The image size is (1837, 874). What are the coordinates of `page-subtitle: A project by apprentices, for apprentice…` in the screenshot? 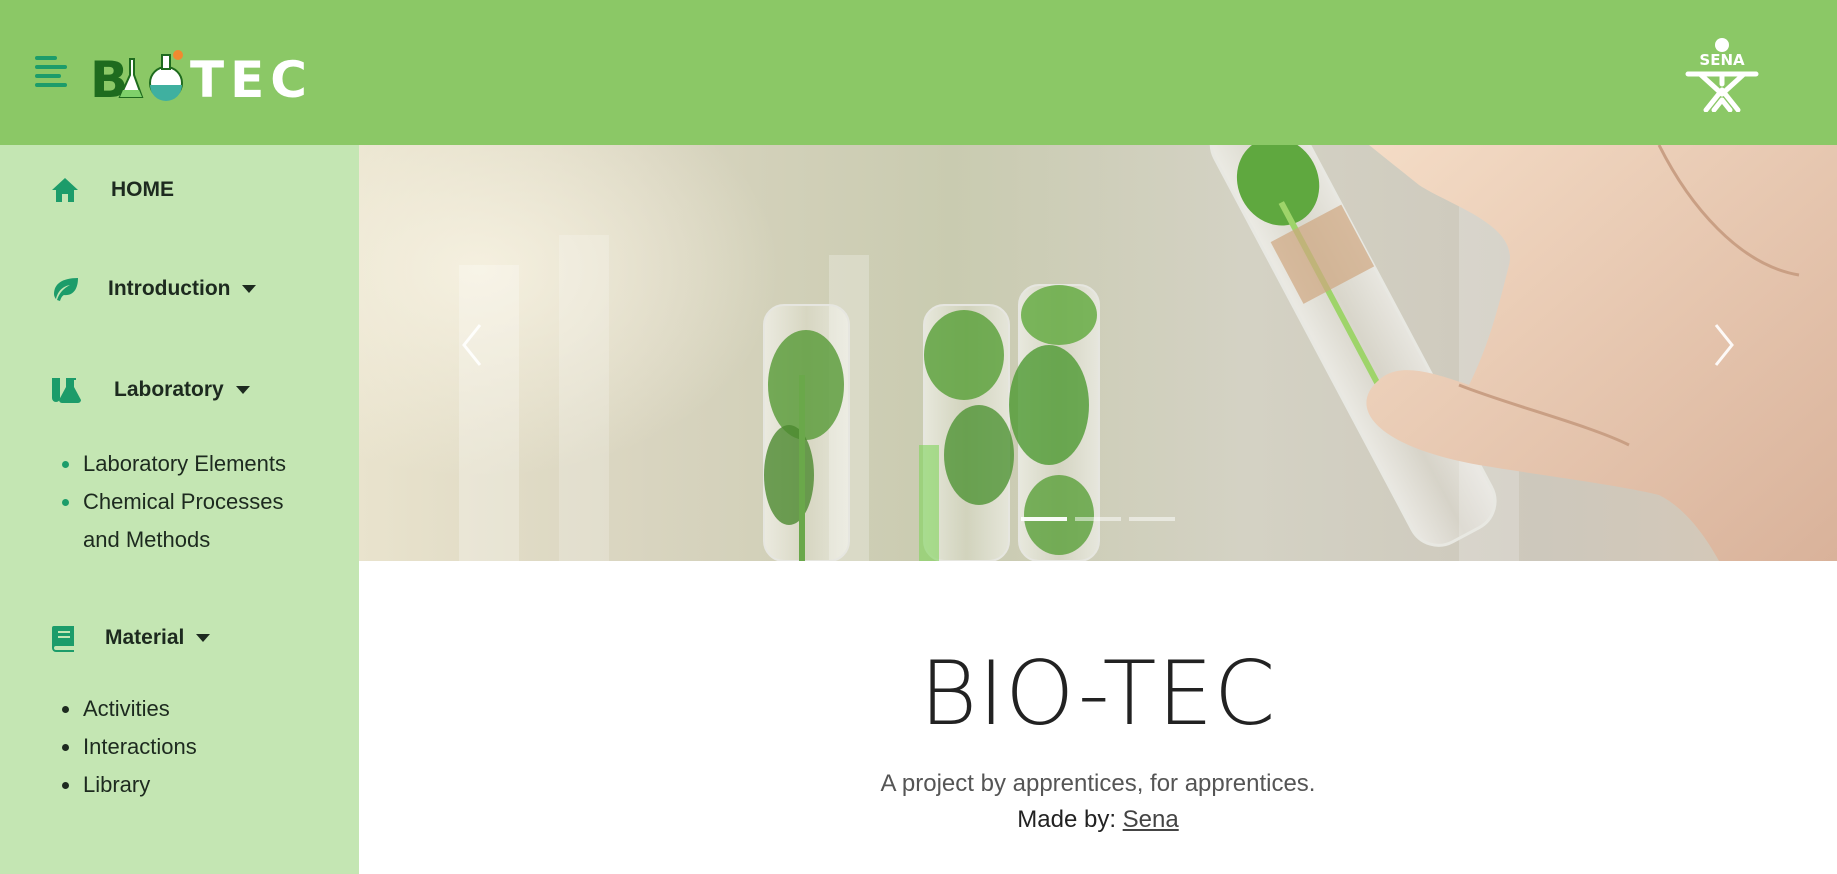 It's located at (1098, 783).